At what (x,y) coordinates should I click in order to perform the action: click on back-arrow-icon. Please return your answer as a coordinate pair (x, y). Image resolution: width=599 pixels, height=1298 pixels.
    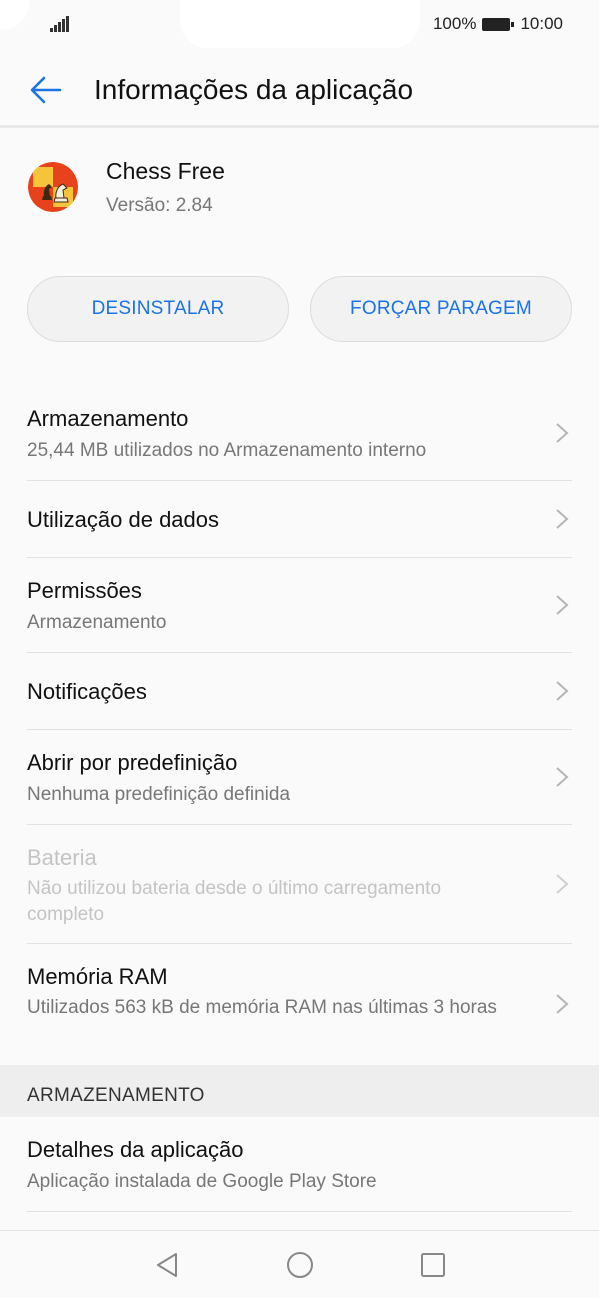
    Looking at the image, I should click on (46, 90).